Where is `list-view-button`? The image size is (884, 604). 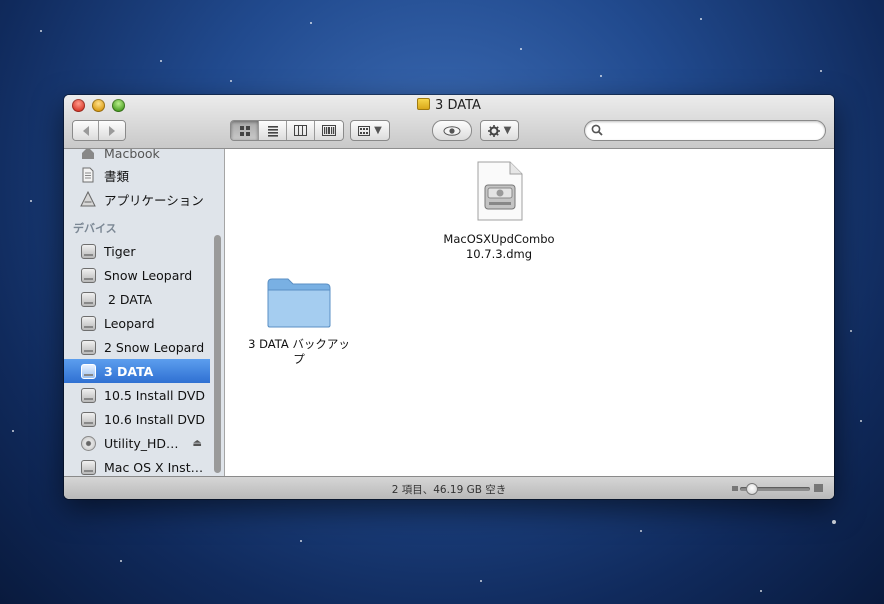
list-view-button is located at coordinates (273, 130).